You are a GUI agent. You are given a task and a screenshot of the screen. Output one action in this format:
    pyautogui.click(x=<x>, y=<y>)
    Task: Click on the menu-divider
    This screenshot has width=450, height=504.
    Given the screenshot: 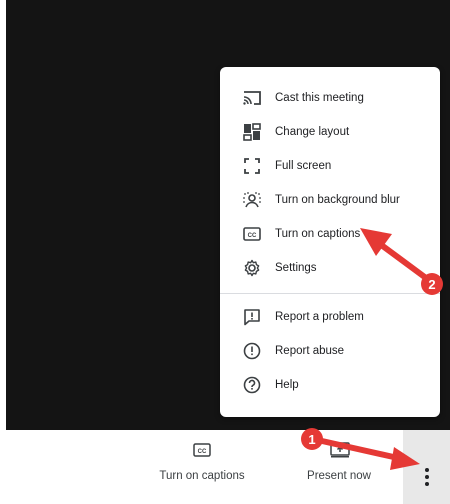 What is the action you would take?
    pyautogui.click(x=330, y=293)
    